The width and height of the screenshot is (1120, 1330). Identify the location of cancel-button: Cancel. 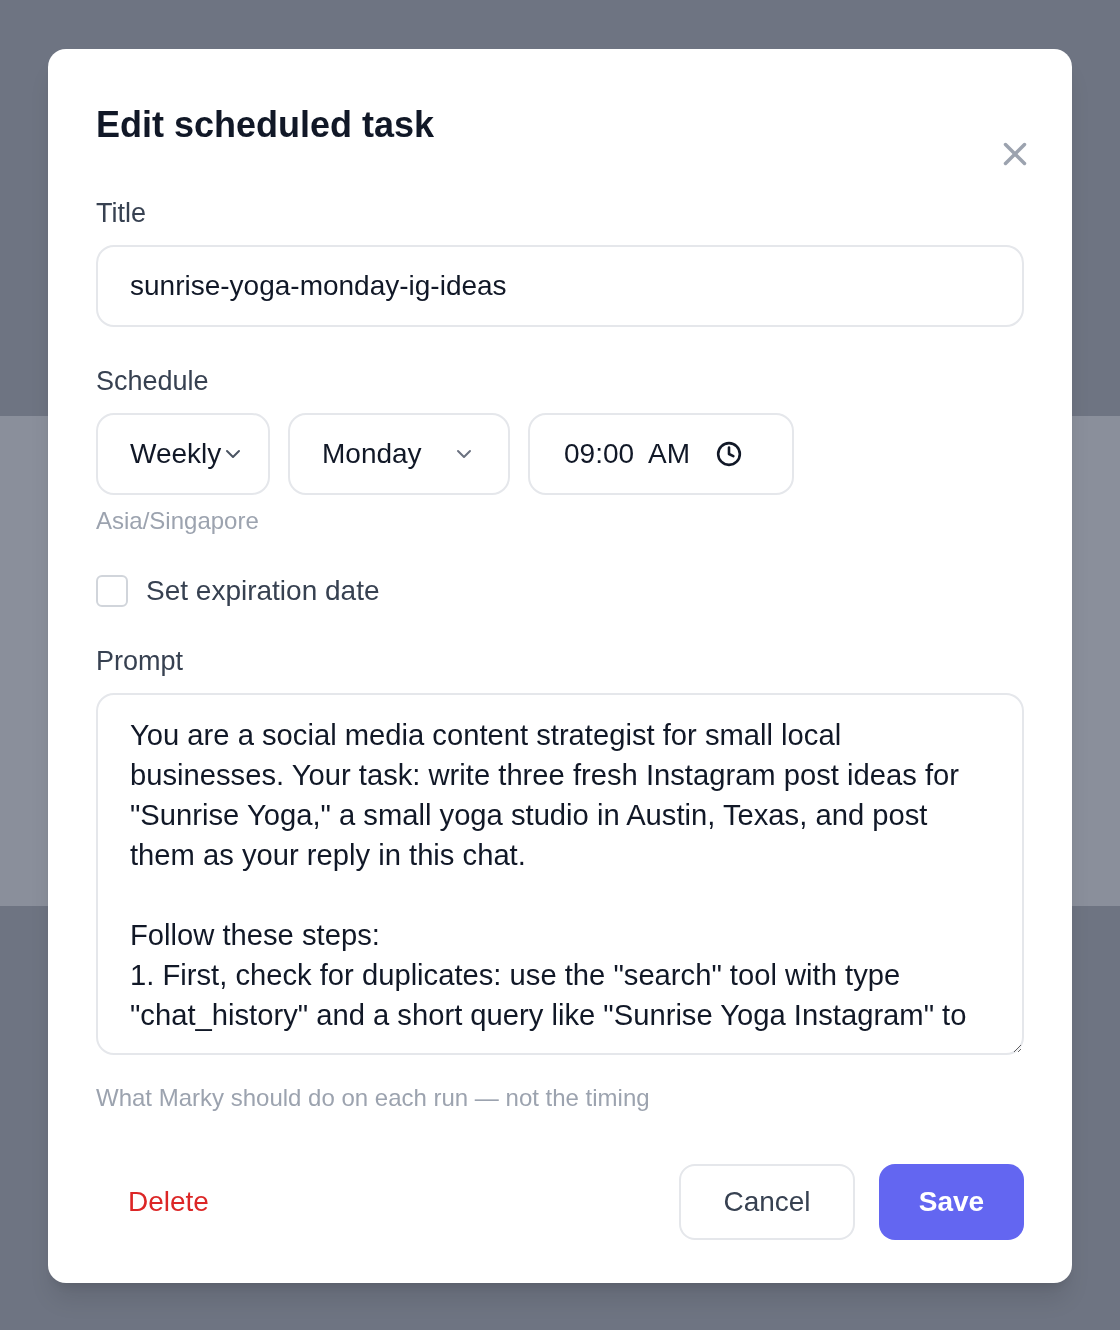
(767, 1202).